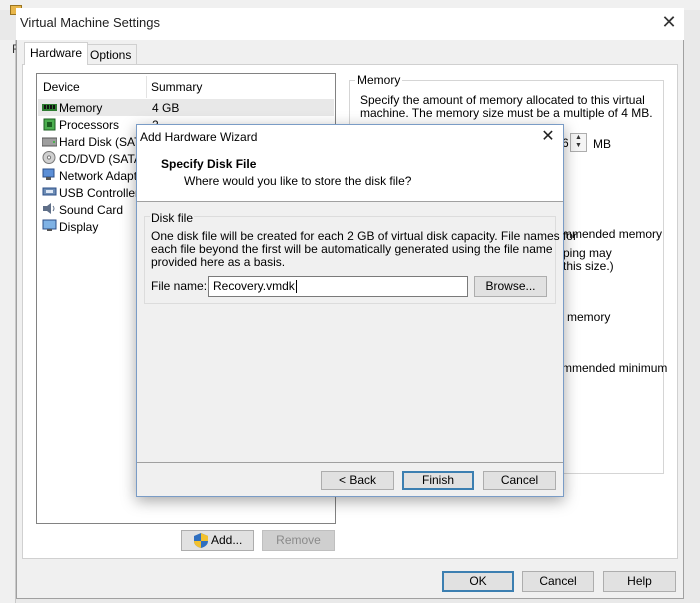 This screenshot has height=603, width=700. What do you see at coordinates (588, 266) in the screenshot?
I see `swapping-note-line2: this size.)` at bounding box center [588, 266].